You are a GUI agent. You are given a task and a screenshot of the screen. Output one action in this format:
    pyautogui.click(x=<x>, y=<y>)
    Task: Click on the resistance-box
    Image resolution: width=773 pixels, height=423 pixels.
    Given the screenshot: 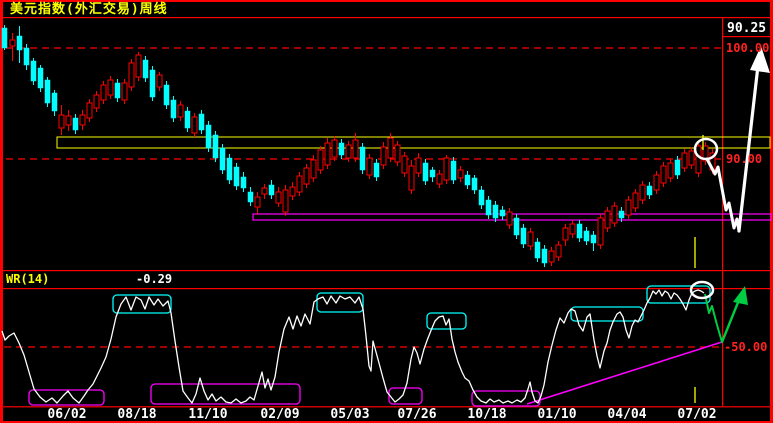 What is the action you would take?
    pyautogui.click(x=413, y=142)
    